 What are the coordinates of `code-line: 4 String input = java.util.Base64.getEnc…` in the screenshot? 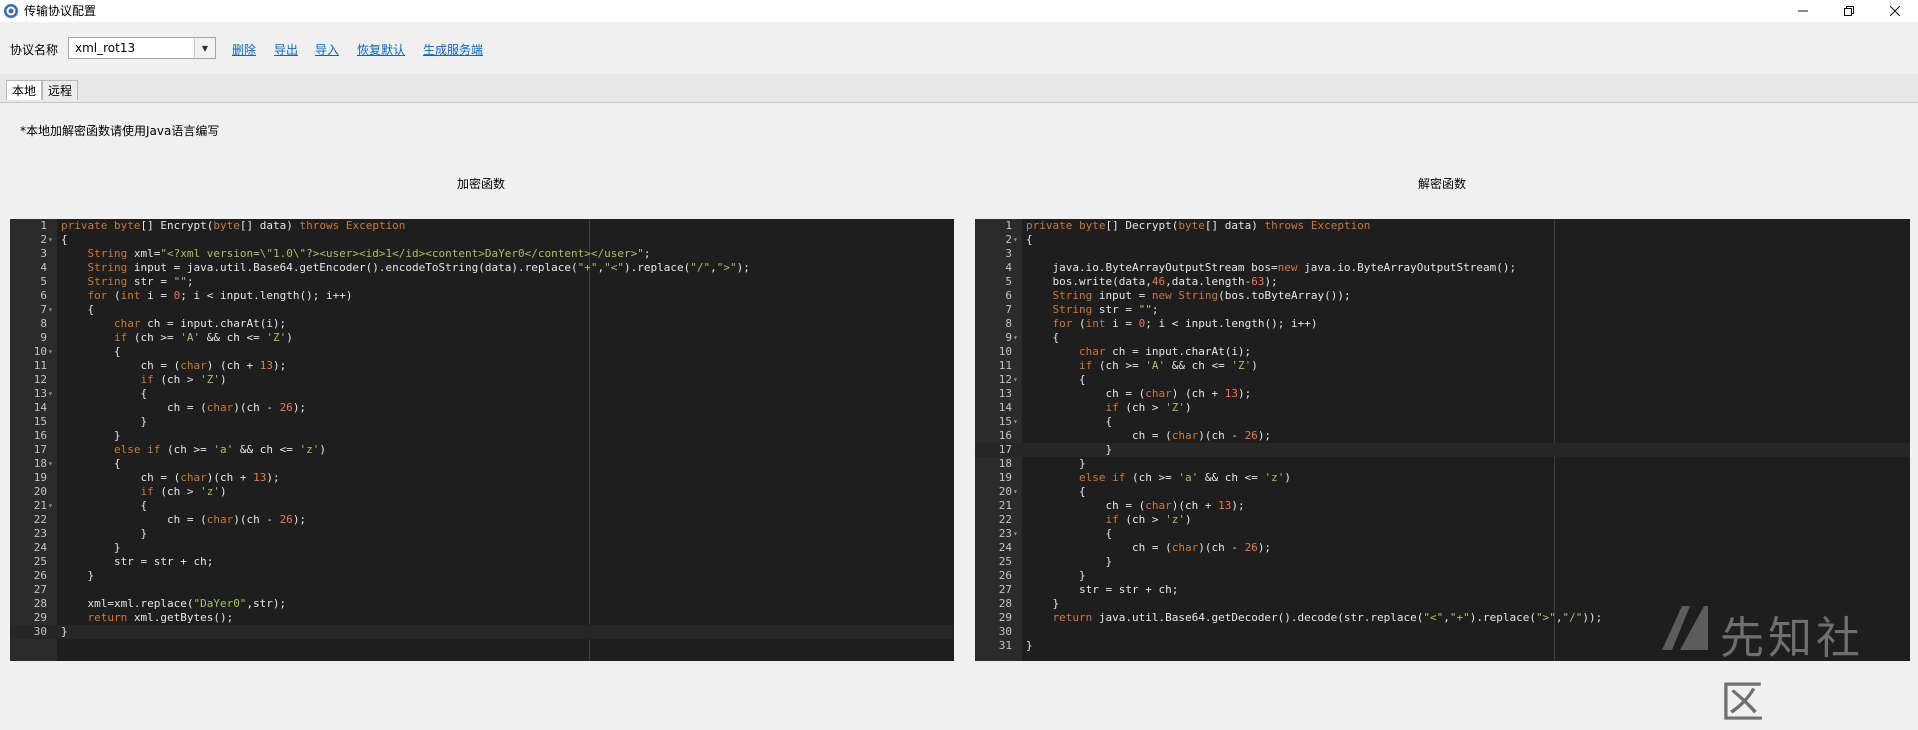 It's located at (482, 268).